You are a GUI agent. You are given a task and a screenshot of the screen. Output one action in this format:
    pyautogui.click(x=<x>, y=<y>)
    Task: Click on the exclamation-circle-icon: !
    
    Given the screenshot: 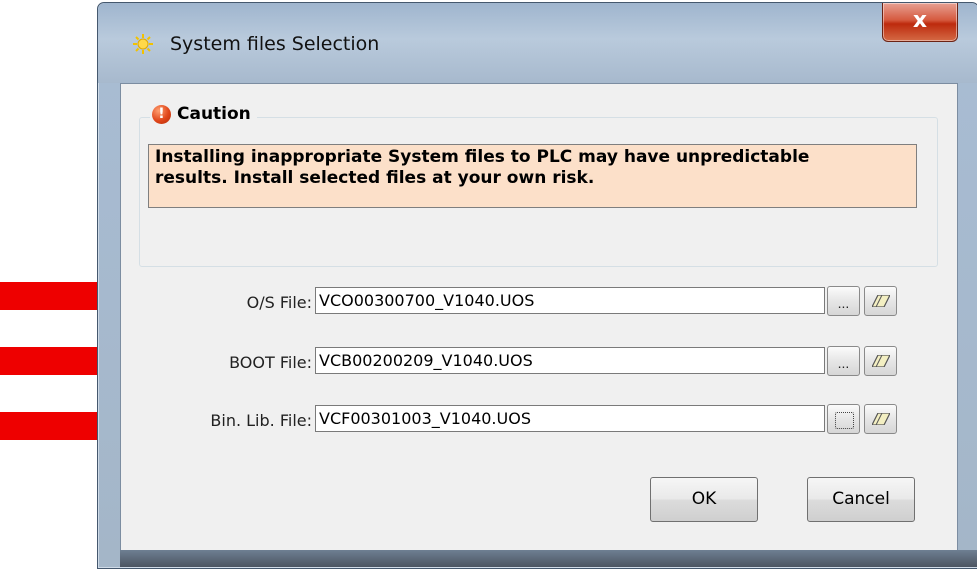 What is the action you would take?
    pyautogui.click(x=161, y=114)
    